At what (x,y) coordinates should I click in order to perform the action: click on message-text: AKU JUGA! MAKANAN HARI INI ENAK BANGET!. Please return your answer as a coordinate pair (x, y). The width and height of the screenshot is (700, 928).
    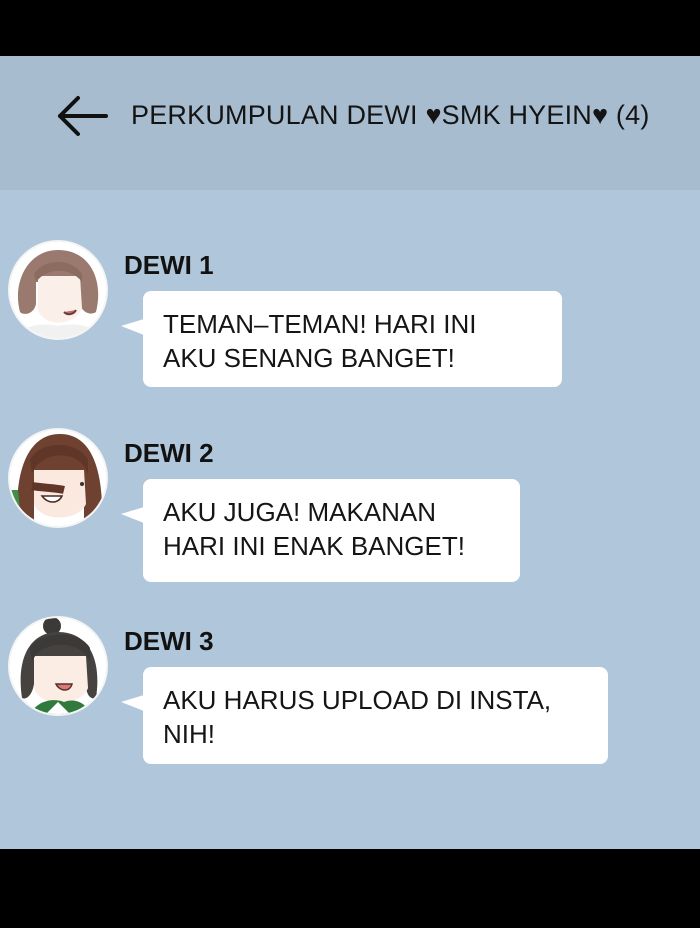
    Looking at the image, I should click on (314, 529).